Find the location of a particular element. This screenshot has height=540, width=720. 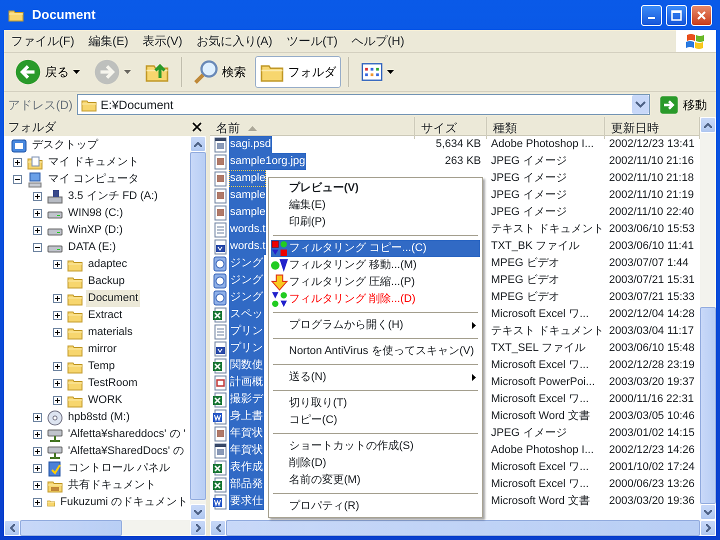

file-name: 表作成 is located at coordinates (246, 467).